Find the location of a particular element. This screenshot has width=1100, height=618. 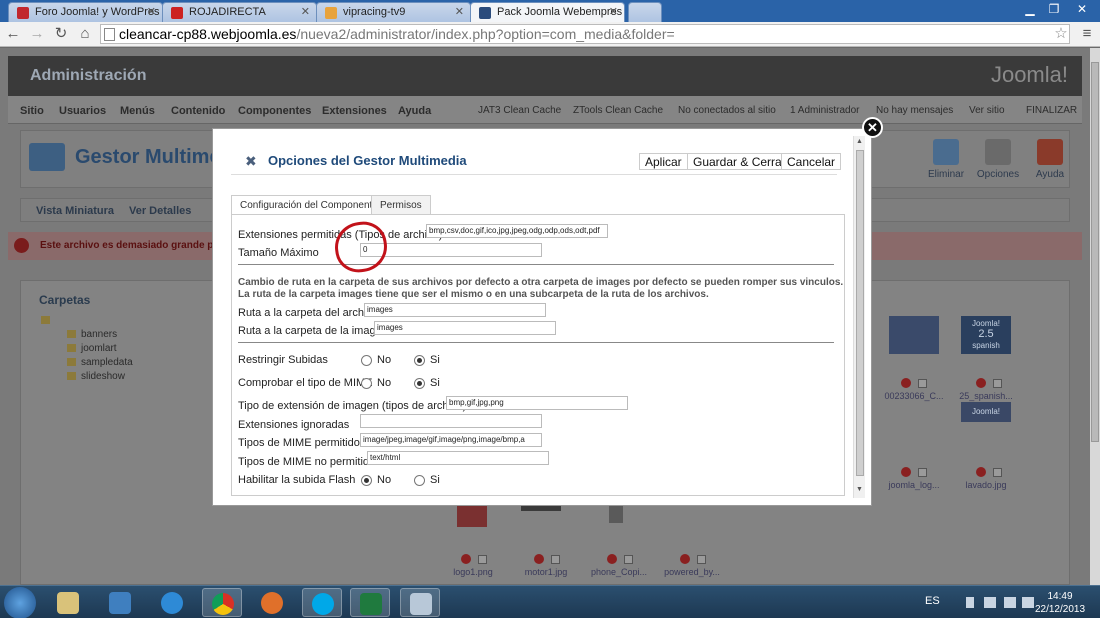

menu-menus: Menús is located at coordinates (137, 111).